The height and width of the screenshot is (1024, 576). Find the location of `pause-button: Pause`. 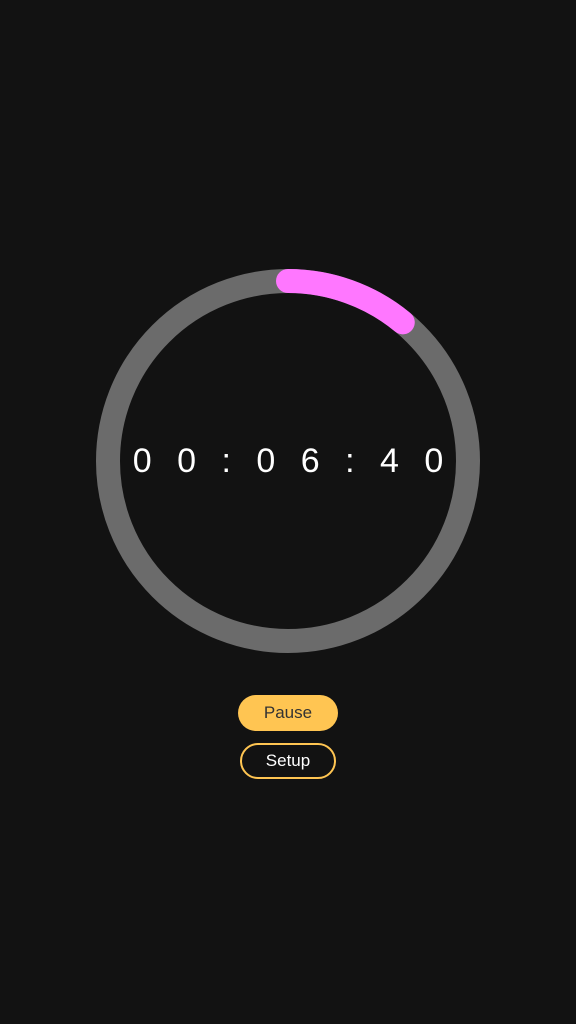

pause-button: Pause is located at coordinates (288, 713).